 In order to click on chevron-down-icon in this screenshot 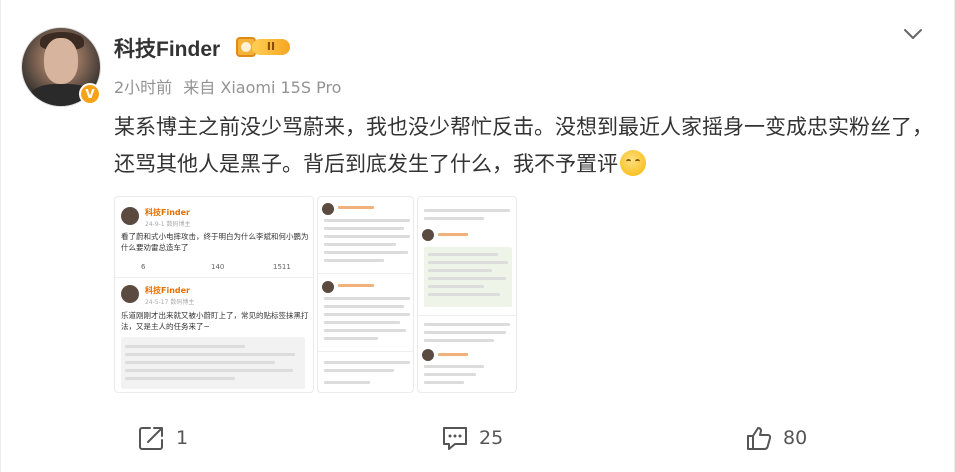, I will do `click(913, 34)`.